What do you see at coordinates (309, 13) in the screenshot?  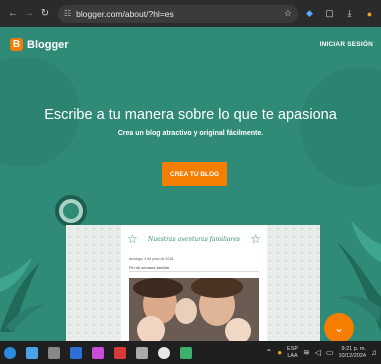 I see `extension-shield-icon: ◆` at bounding box center [309, 13].